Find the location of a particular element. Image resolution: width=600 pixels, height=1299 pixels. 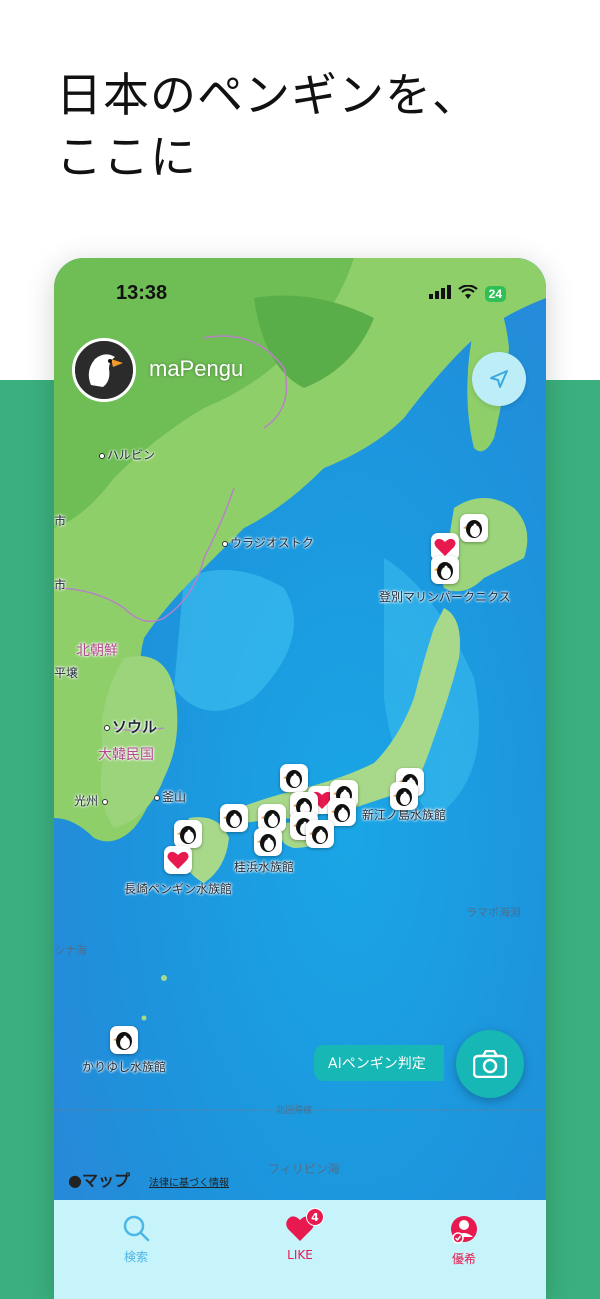

map-label-gwangju: 光州 is located at coordinates (92, 800).